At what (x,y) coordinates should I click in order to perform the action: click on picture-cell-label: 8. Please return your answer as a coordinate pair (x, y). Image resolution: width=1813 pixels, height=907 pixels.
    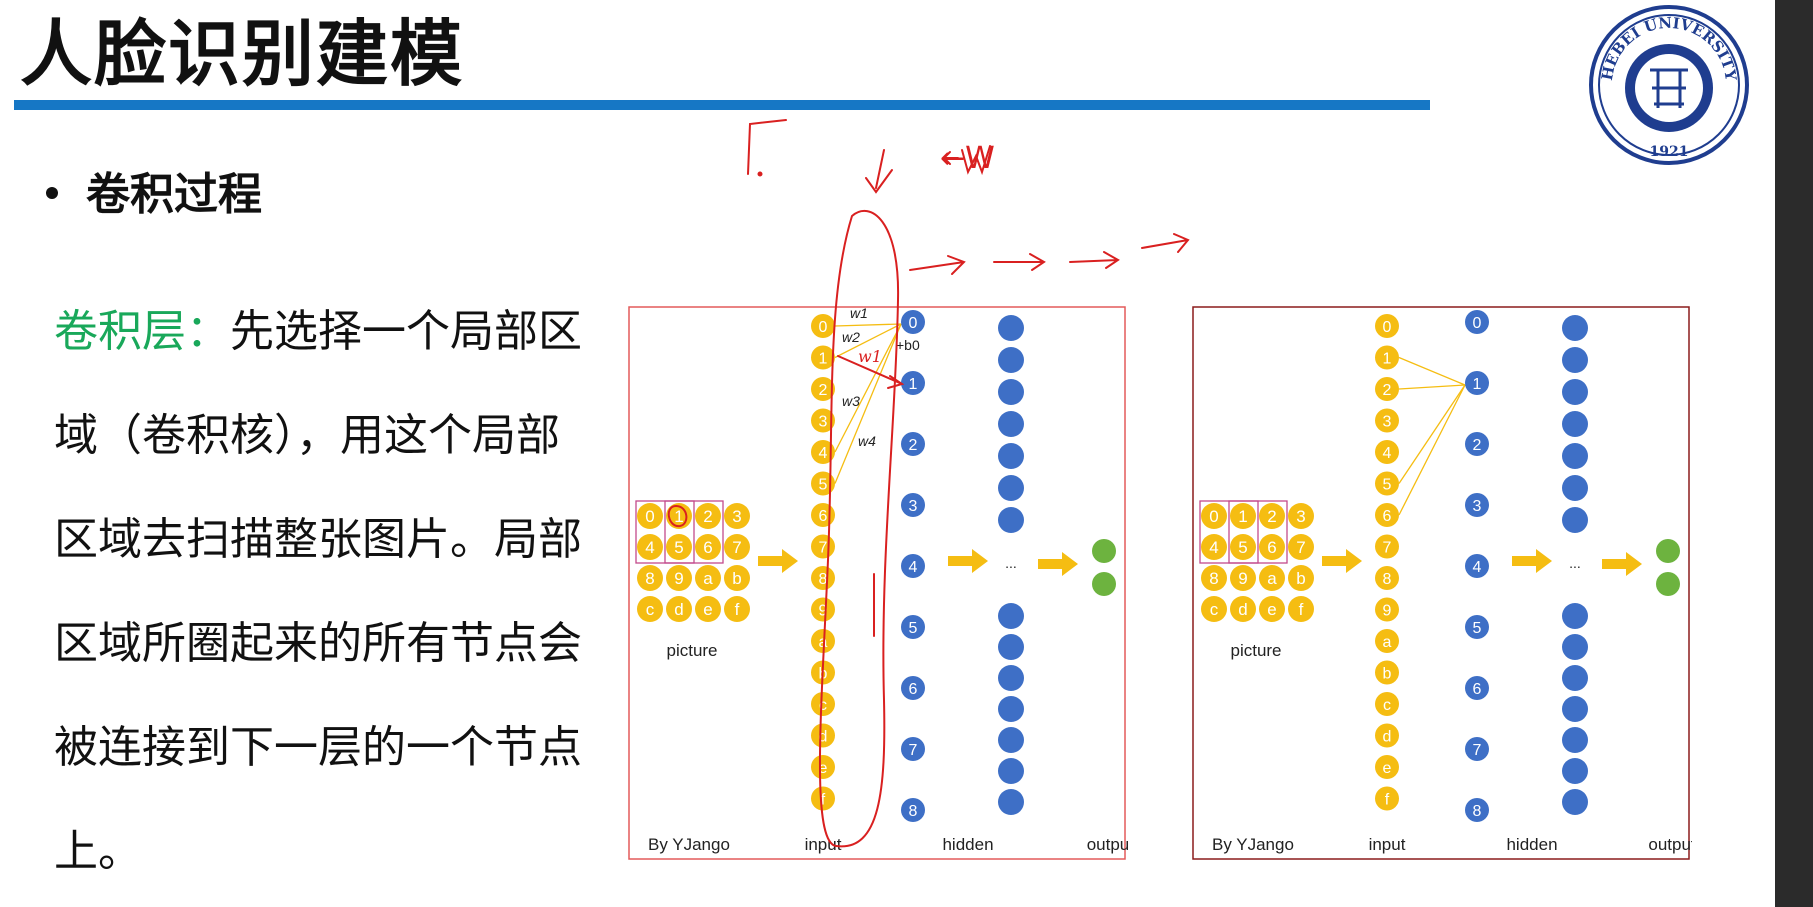
    Looking at the image, I should click on (649, 578).